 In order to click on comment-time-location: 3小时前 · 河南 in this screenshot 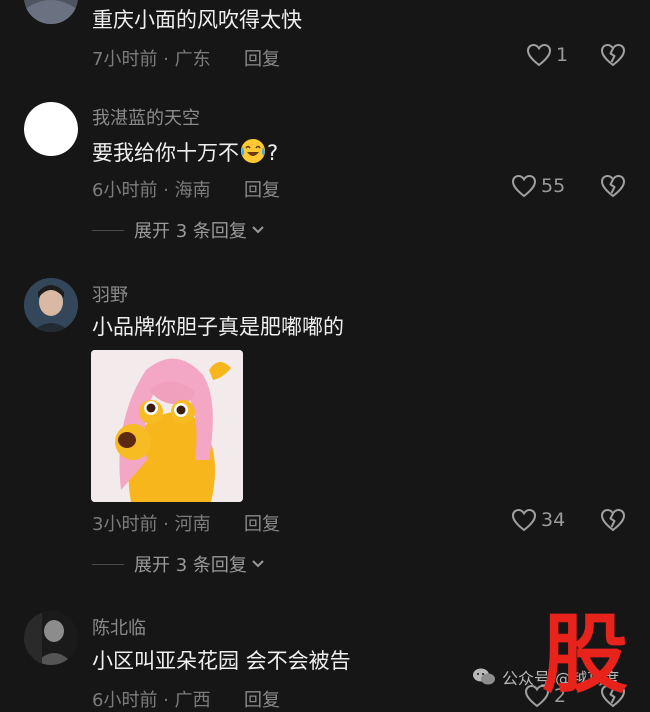, I will do `click(151, 524)`.